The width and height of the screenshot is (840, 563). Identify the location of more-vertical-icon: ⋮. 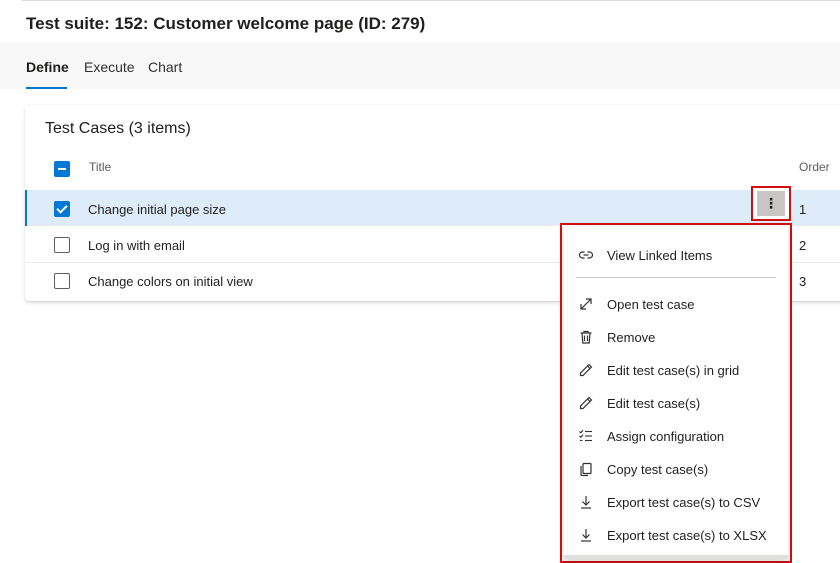
(771, 203).